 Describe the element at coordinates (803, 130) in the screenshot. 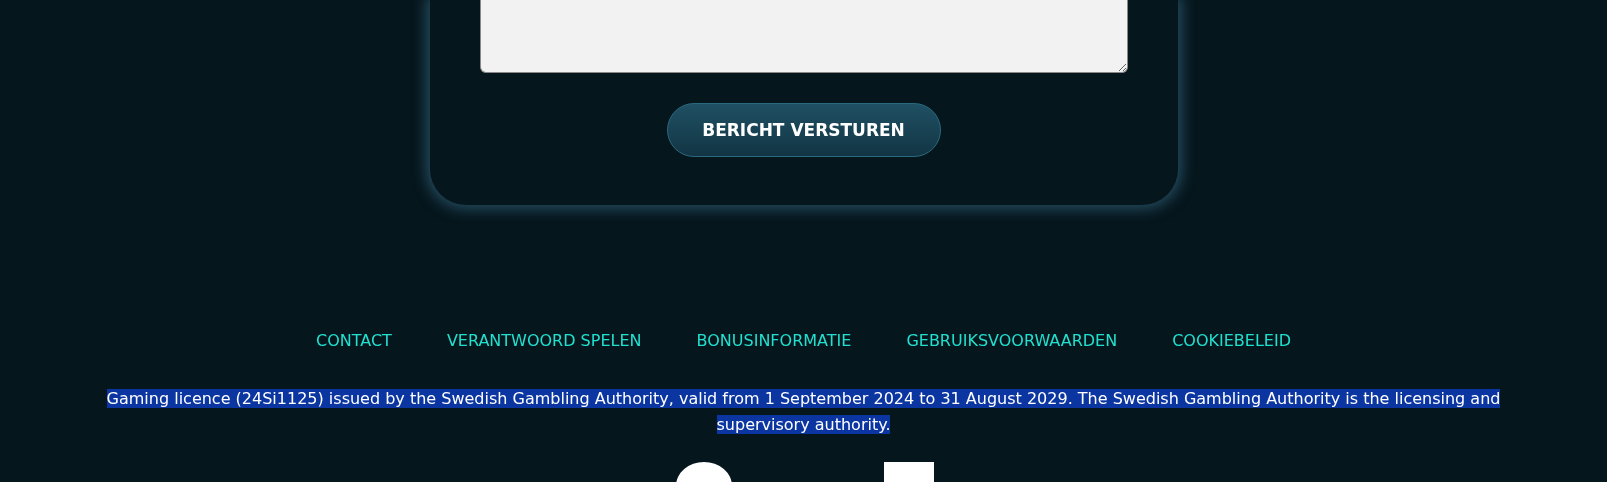

I see `submit-button: BERICHT VERSTUREN` at that location.